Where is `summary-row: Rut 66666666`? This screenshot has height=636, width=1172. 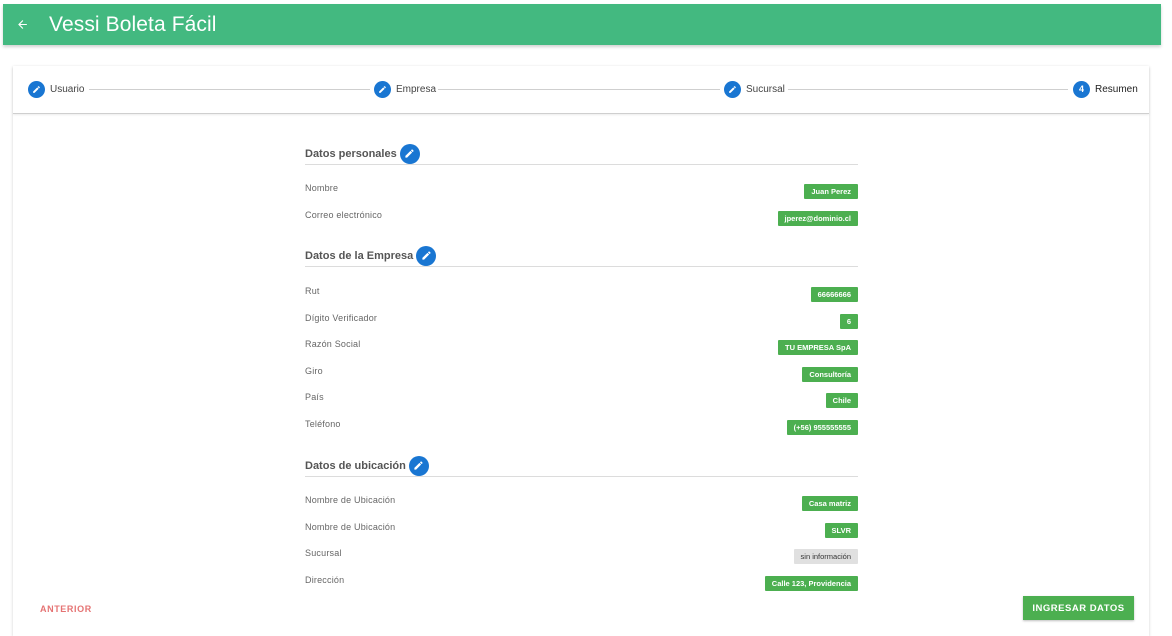
summary-row: Rut 66666666 is located at coordinates (581, 294).